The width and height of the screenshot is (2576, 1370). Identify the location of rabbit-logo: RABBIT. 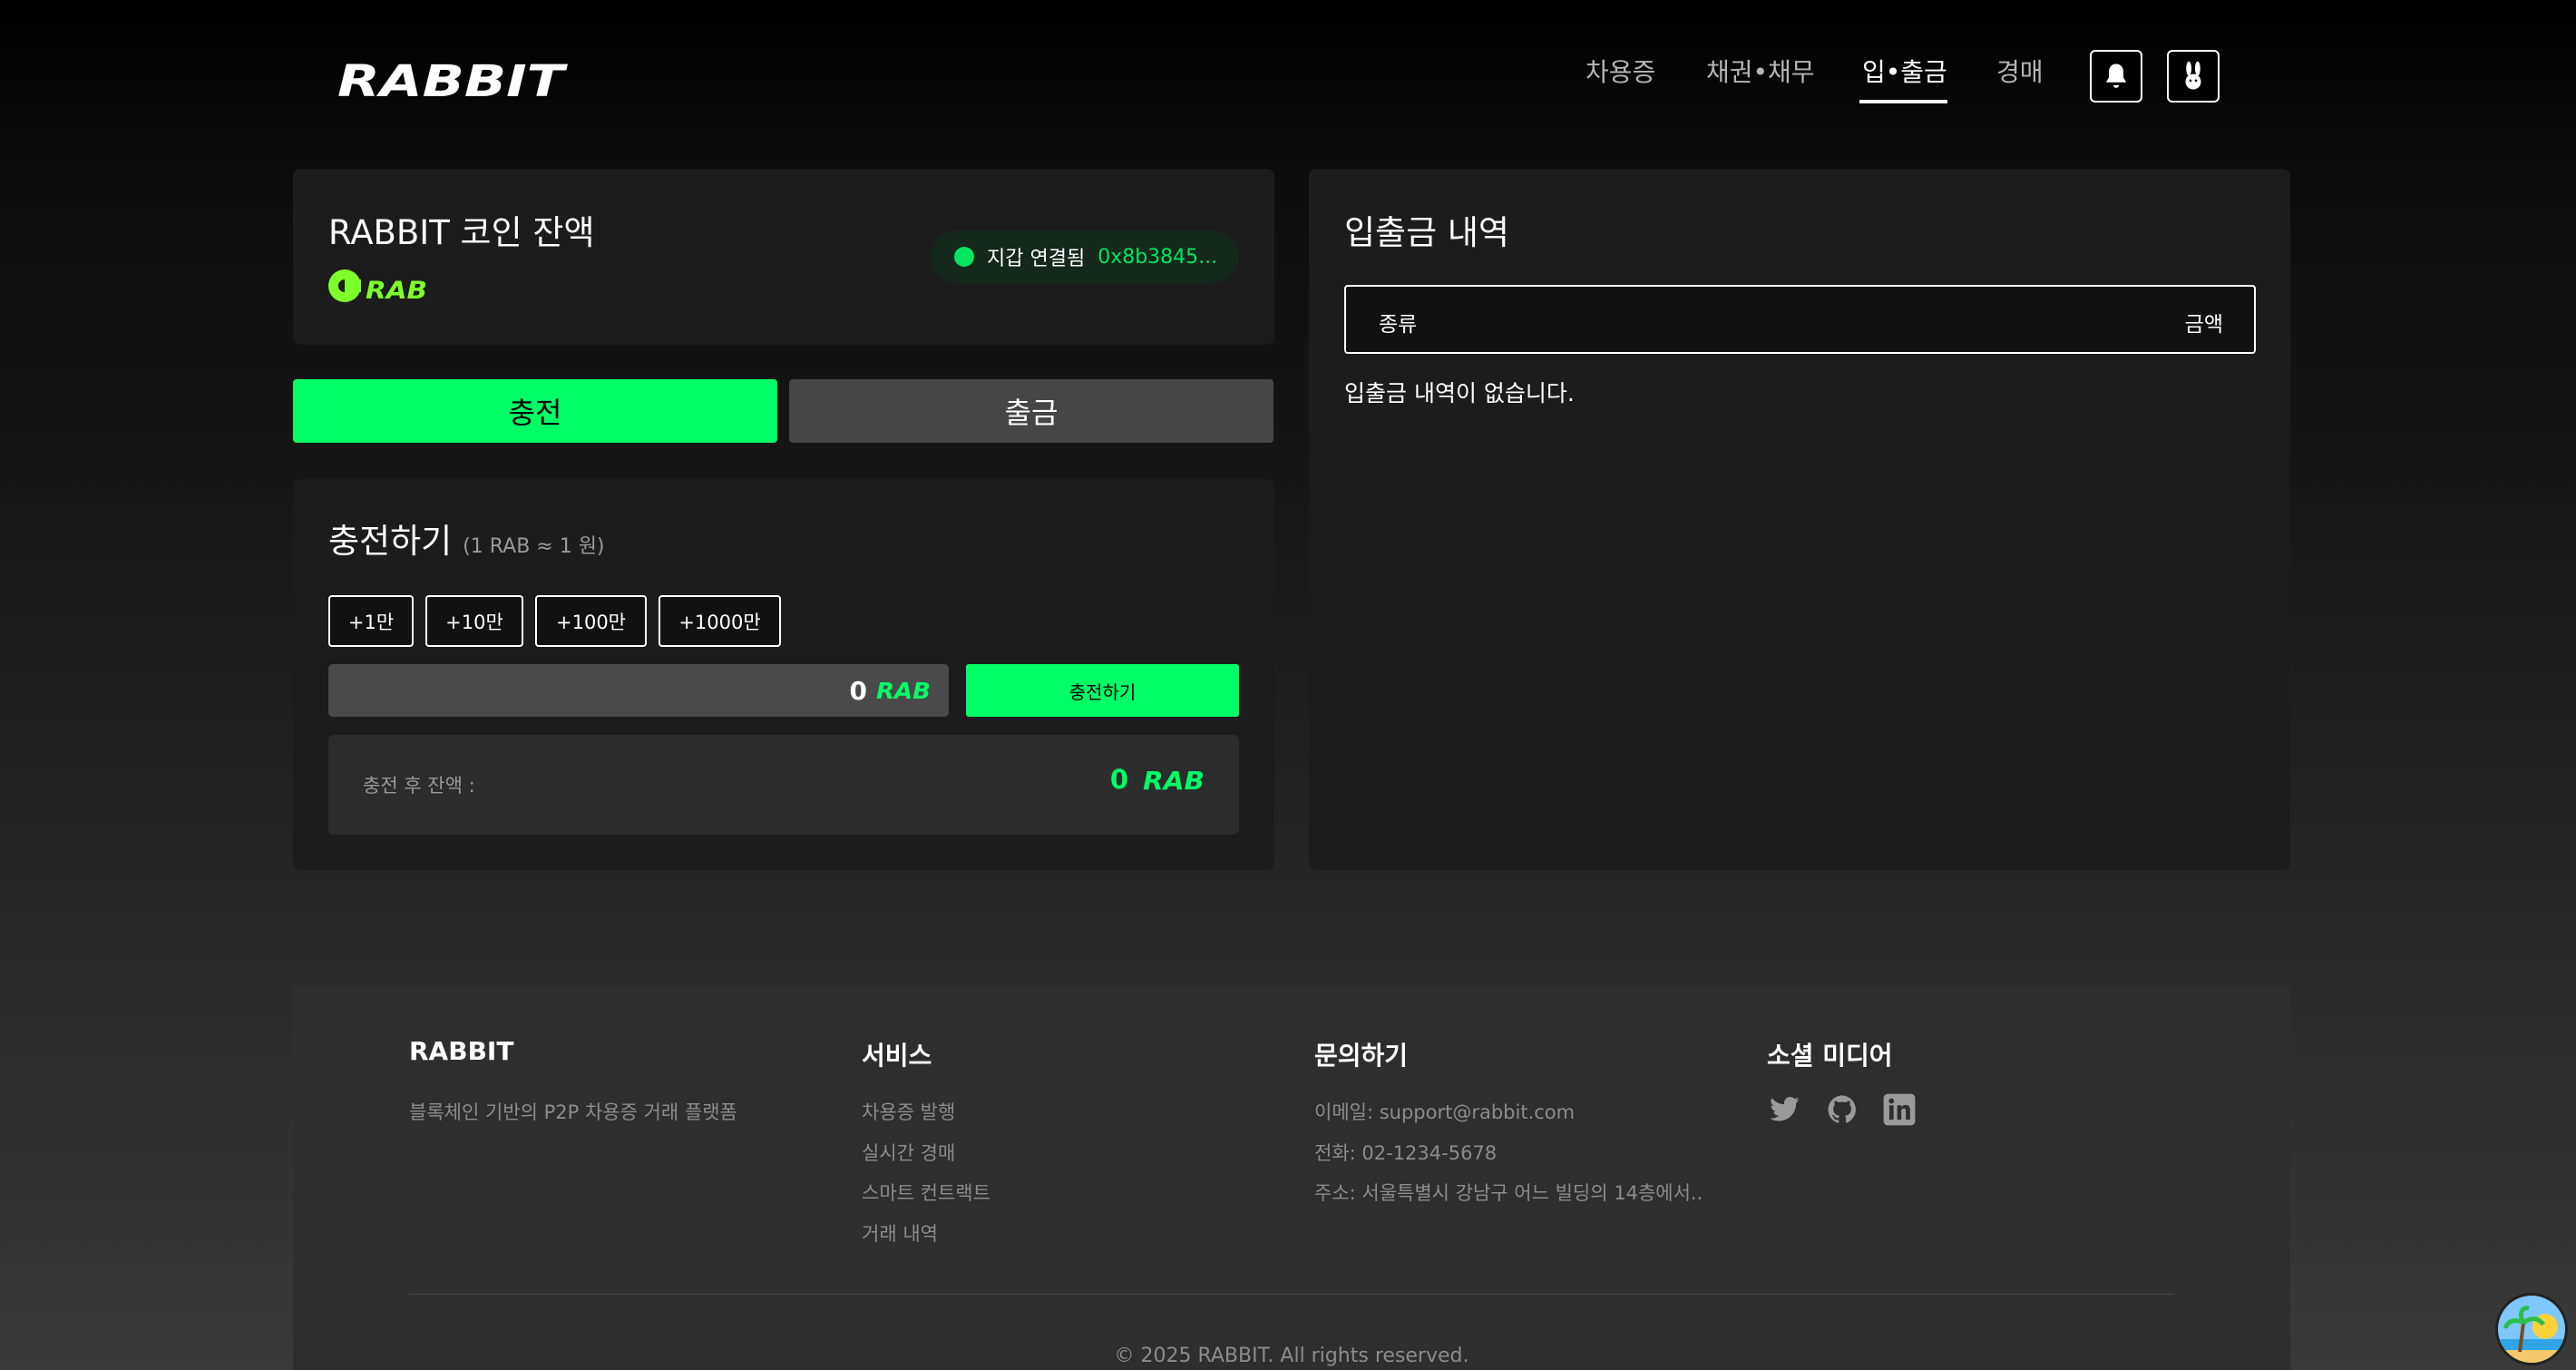
(452, 79).